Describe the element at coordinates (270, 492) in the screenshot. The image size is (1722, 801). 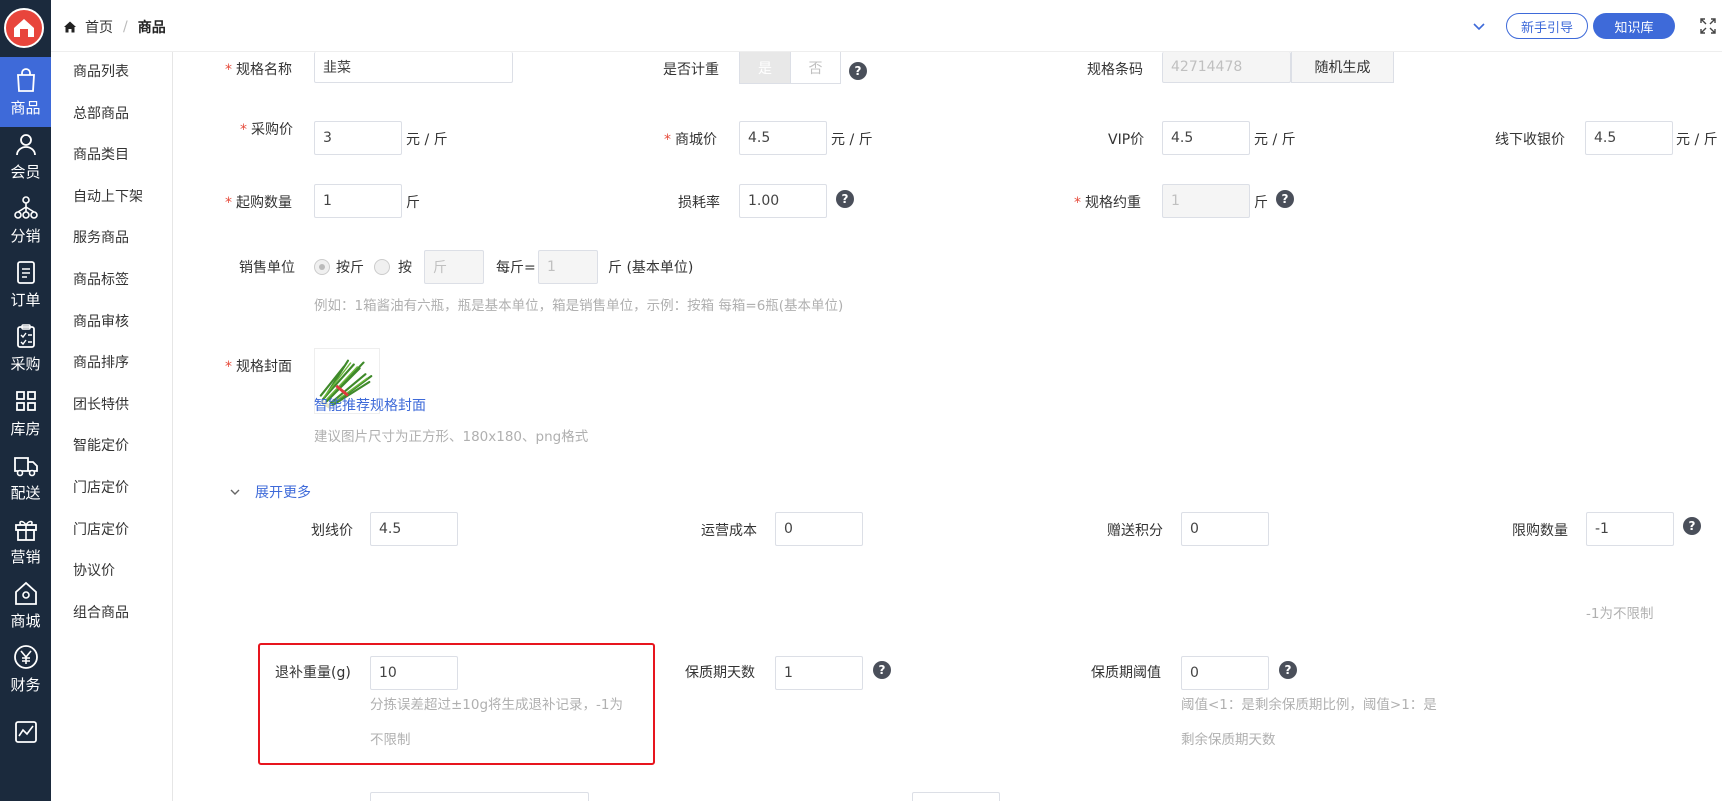
I see `expand-more-toggle: 展开更多` at that location.